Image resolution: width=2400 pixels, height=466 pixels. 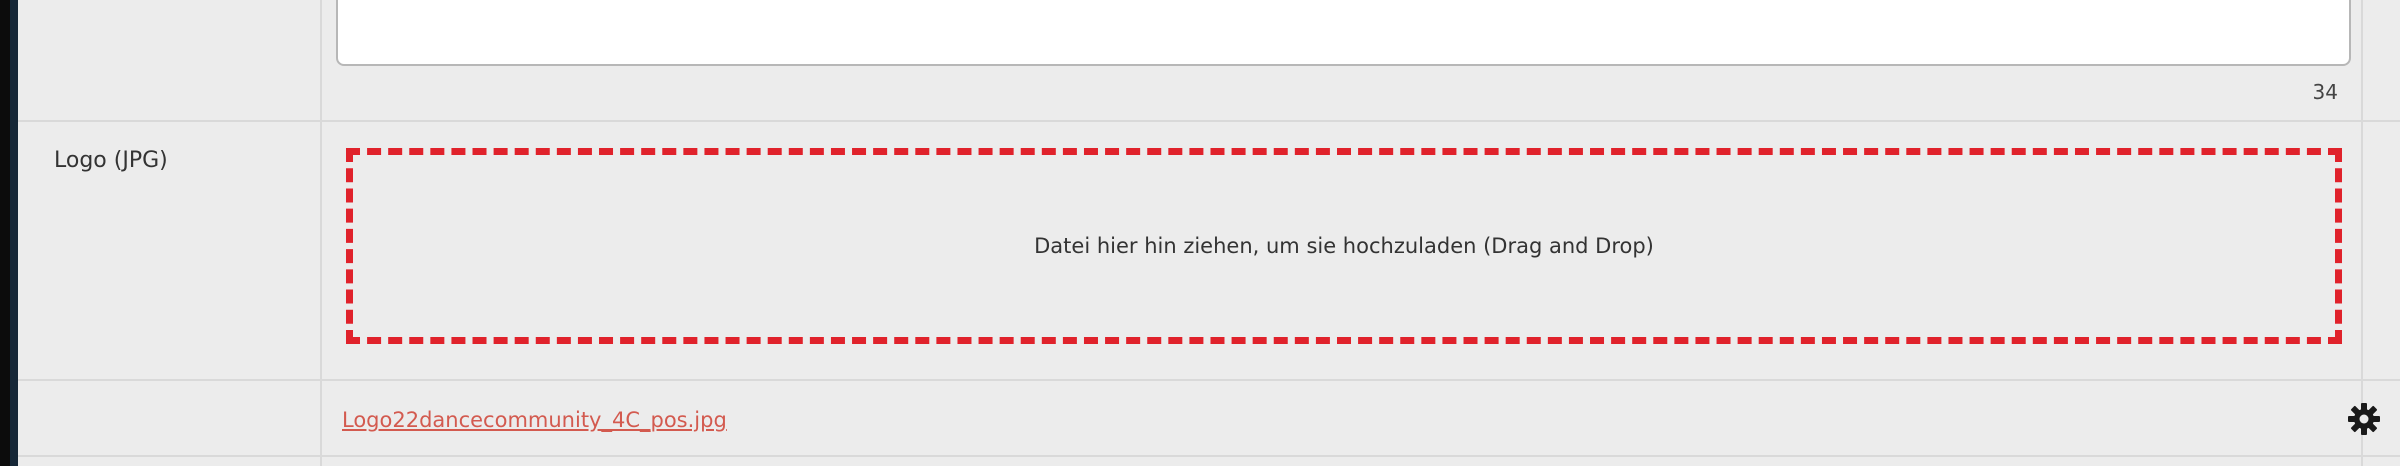 I want to click on char-counter: 34, so click(x=2325, y=92).